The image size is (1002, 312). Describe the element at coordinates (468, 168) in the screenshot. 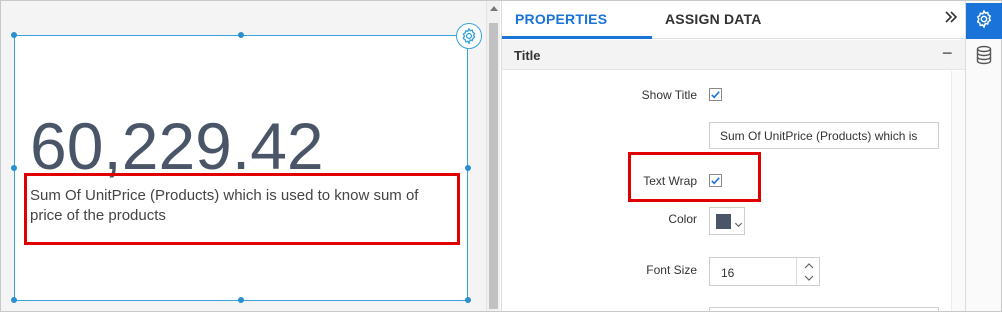

I see `resize-handle-right` at that location.